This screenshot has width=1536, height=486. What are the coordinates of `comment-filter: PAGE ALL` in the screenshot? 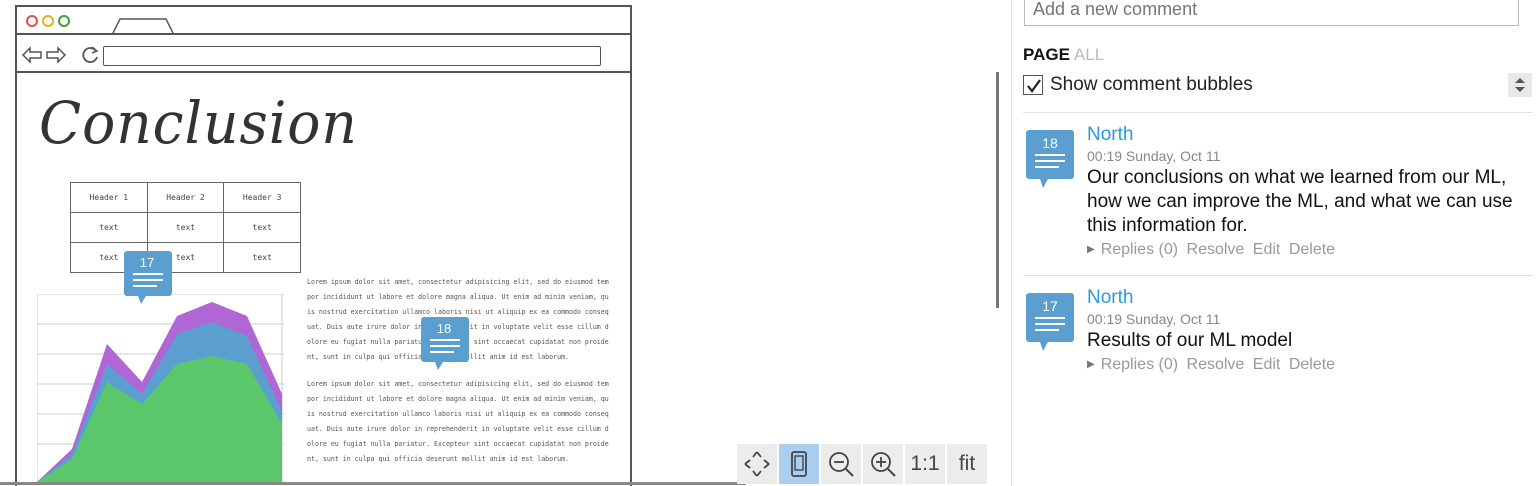 It's located at (1063, 55).